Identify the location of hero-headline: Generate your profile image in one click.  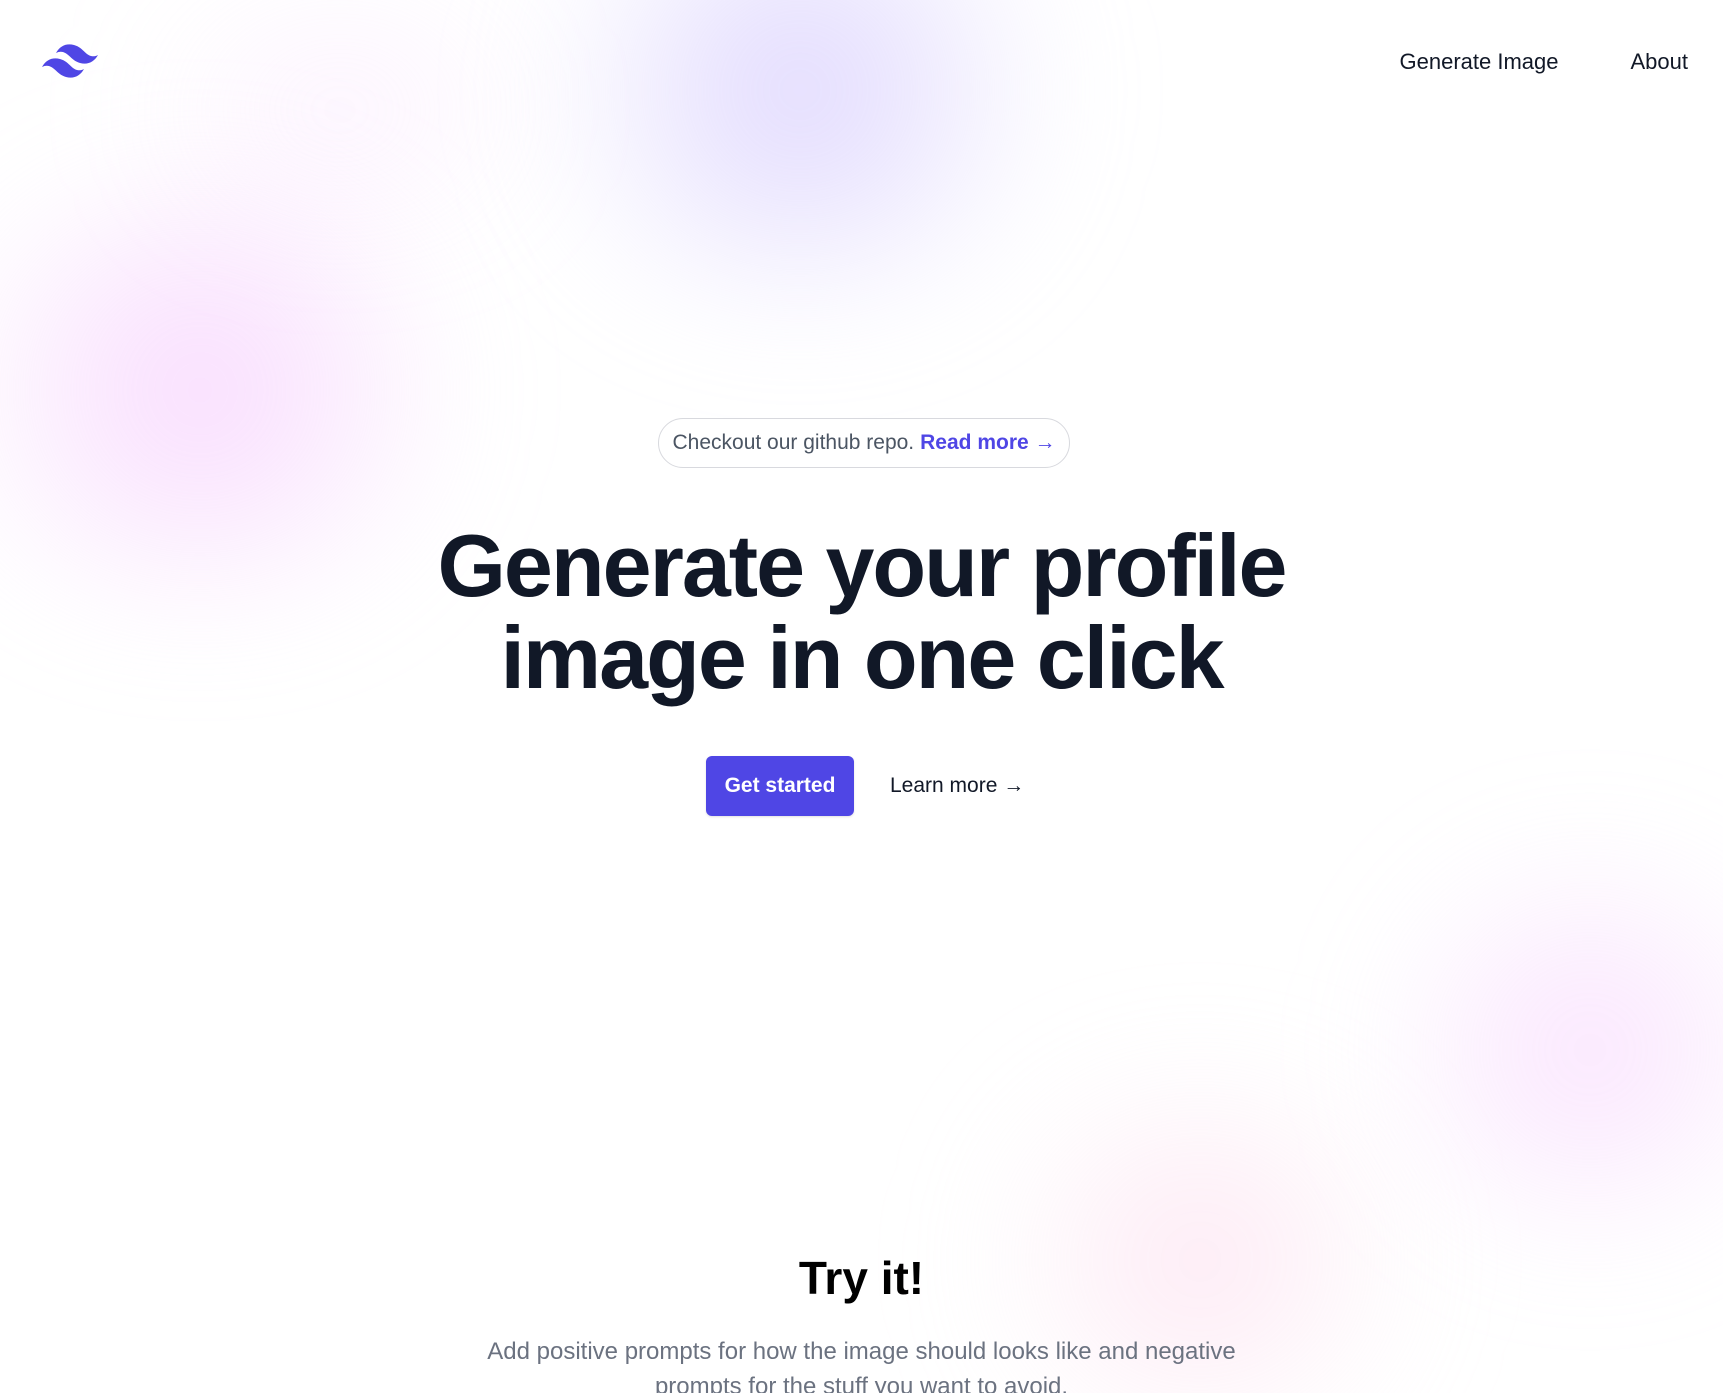
(862, 611).